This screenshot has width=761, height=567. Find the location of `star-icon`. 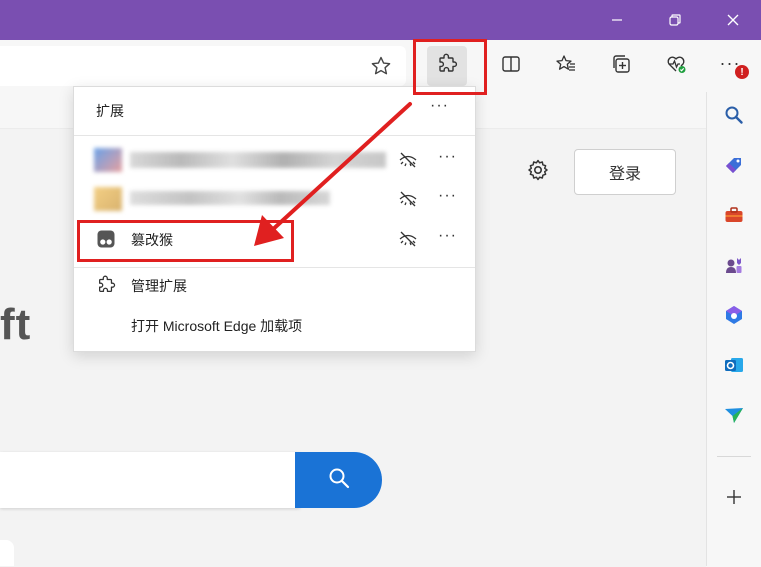

star-icon is located at coordinates (381, 66).